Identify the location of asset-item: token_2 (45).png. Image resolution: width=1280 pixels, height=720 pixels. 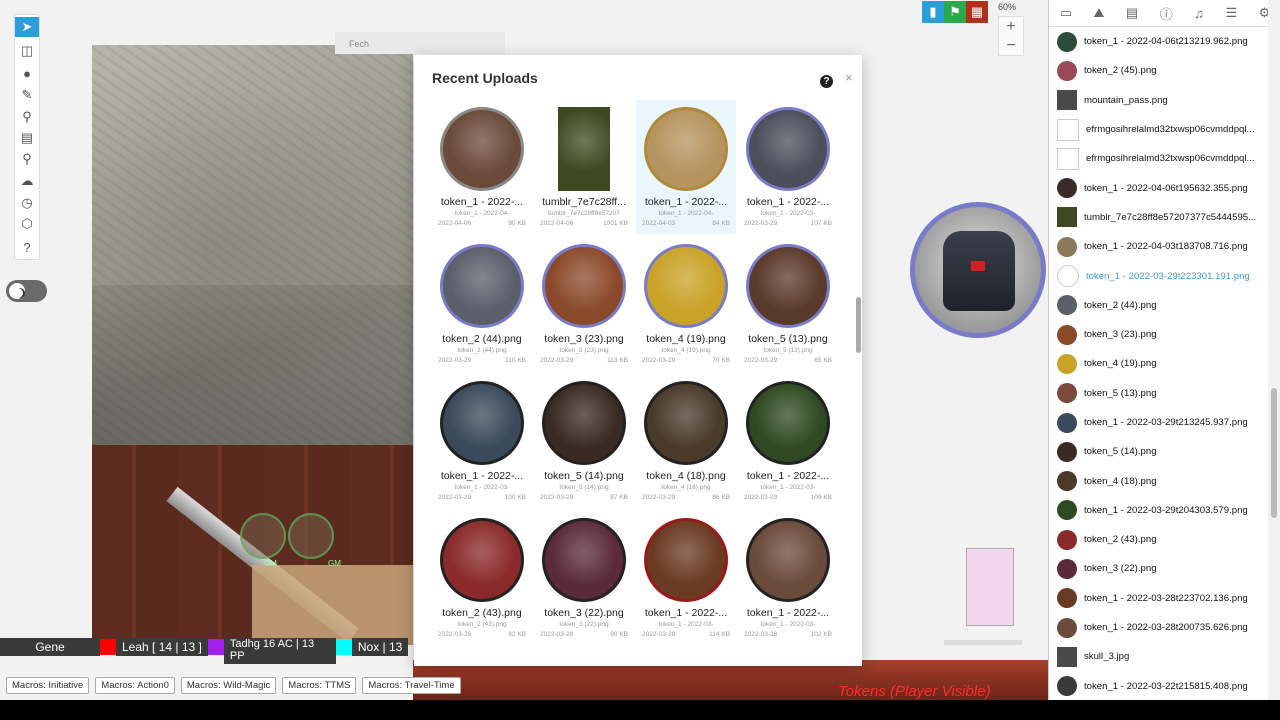
(1160, 70).